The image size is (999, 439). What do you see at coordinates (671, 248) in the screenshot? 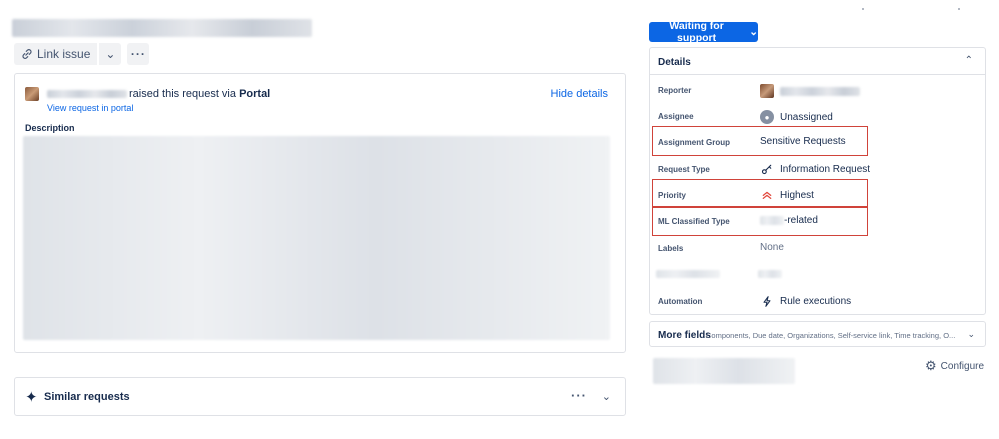
I see `labels-label: Labels` at bounding box center [671, 248].